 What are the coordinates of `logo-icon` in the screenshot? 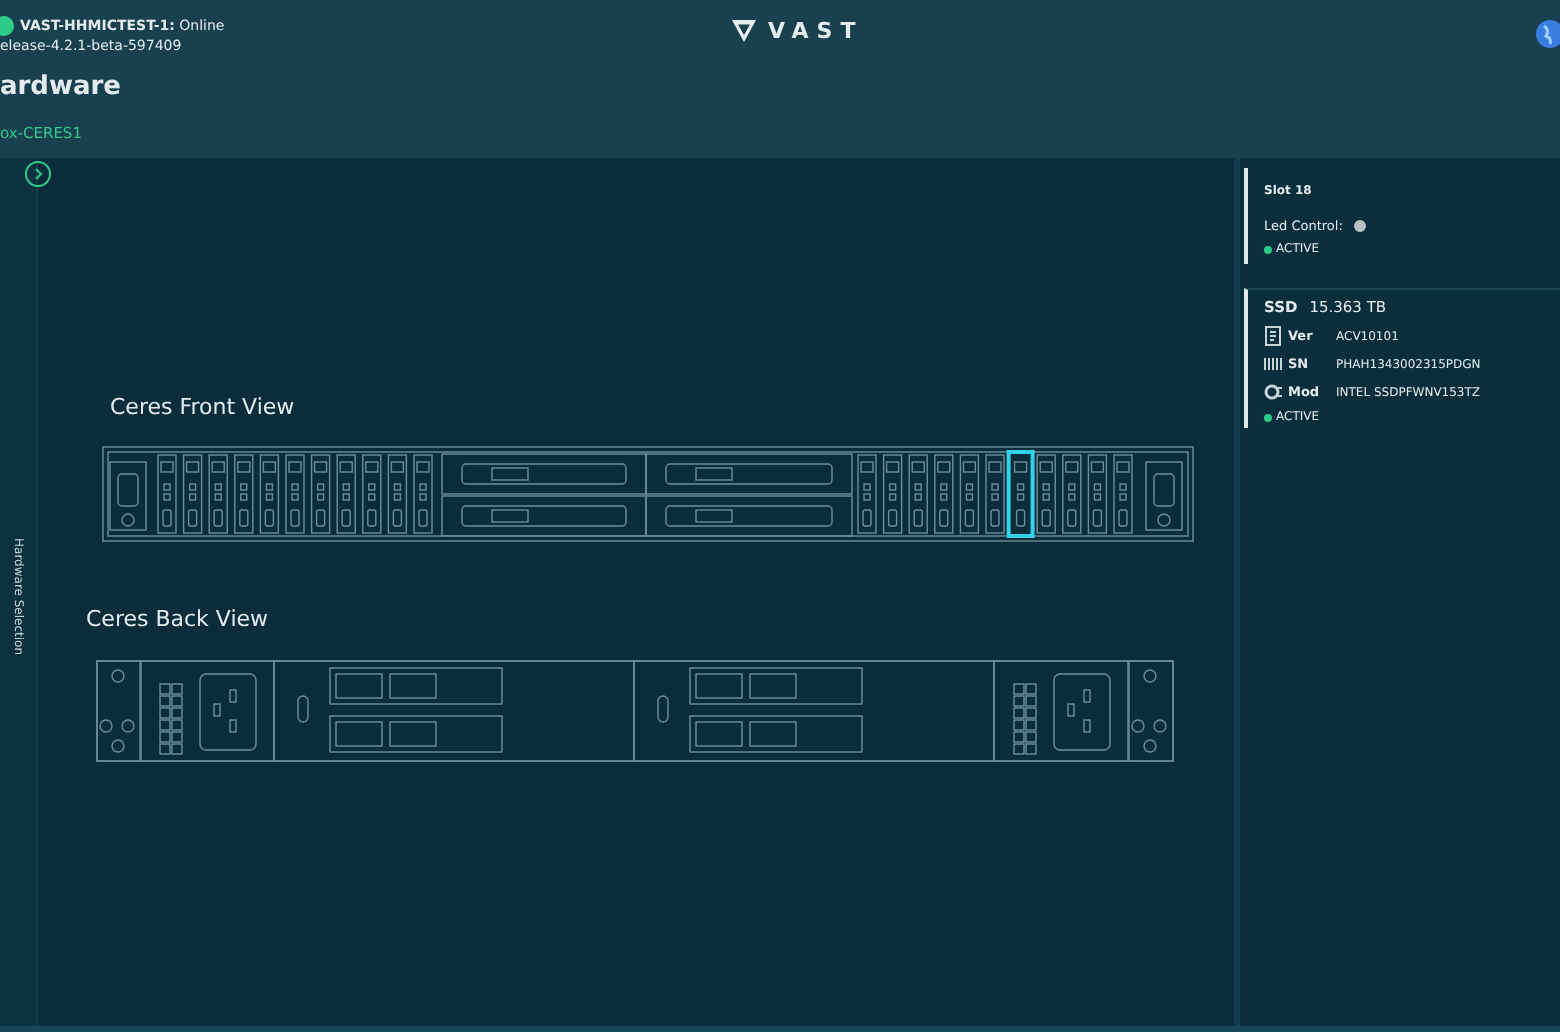 It's located at (744, 31).